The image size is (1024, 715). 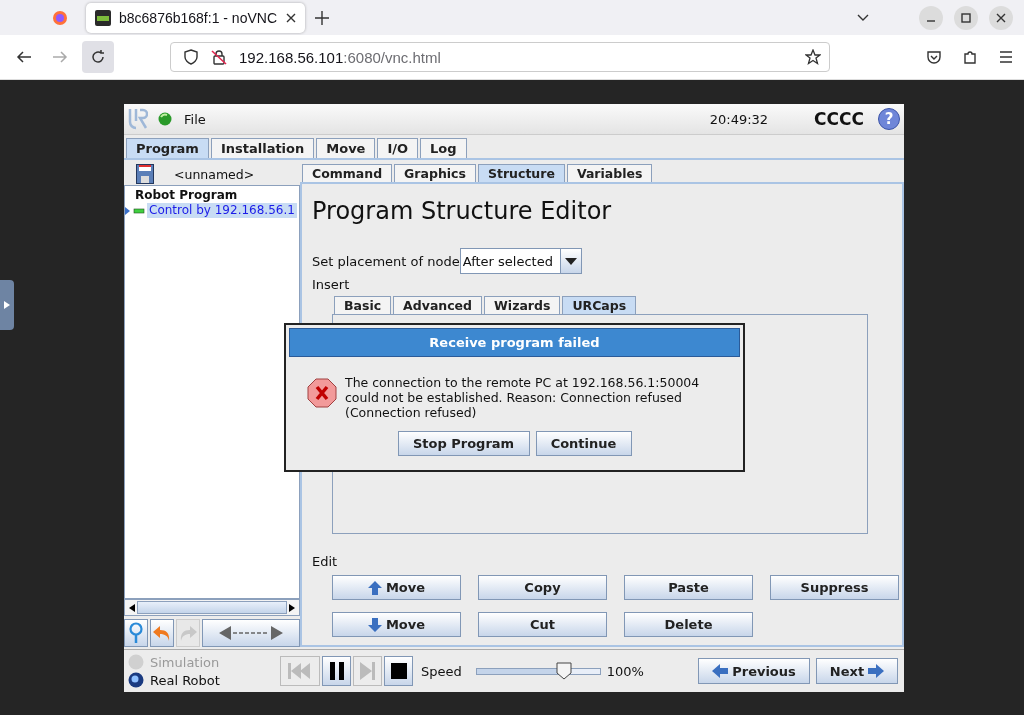 I want to click on stop-icon, so click(x=398, y=671).